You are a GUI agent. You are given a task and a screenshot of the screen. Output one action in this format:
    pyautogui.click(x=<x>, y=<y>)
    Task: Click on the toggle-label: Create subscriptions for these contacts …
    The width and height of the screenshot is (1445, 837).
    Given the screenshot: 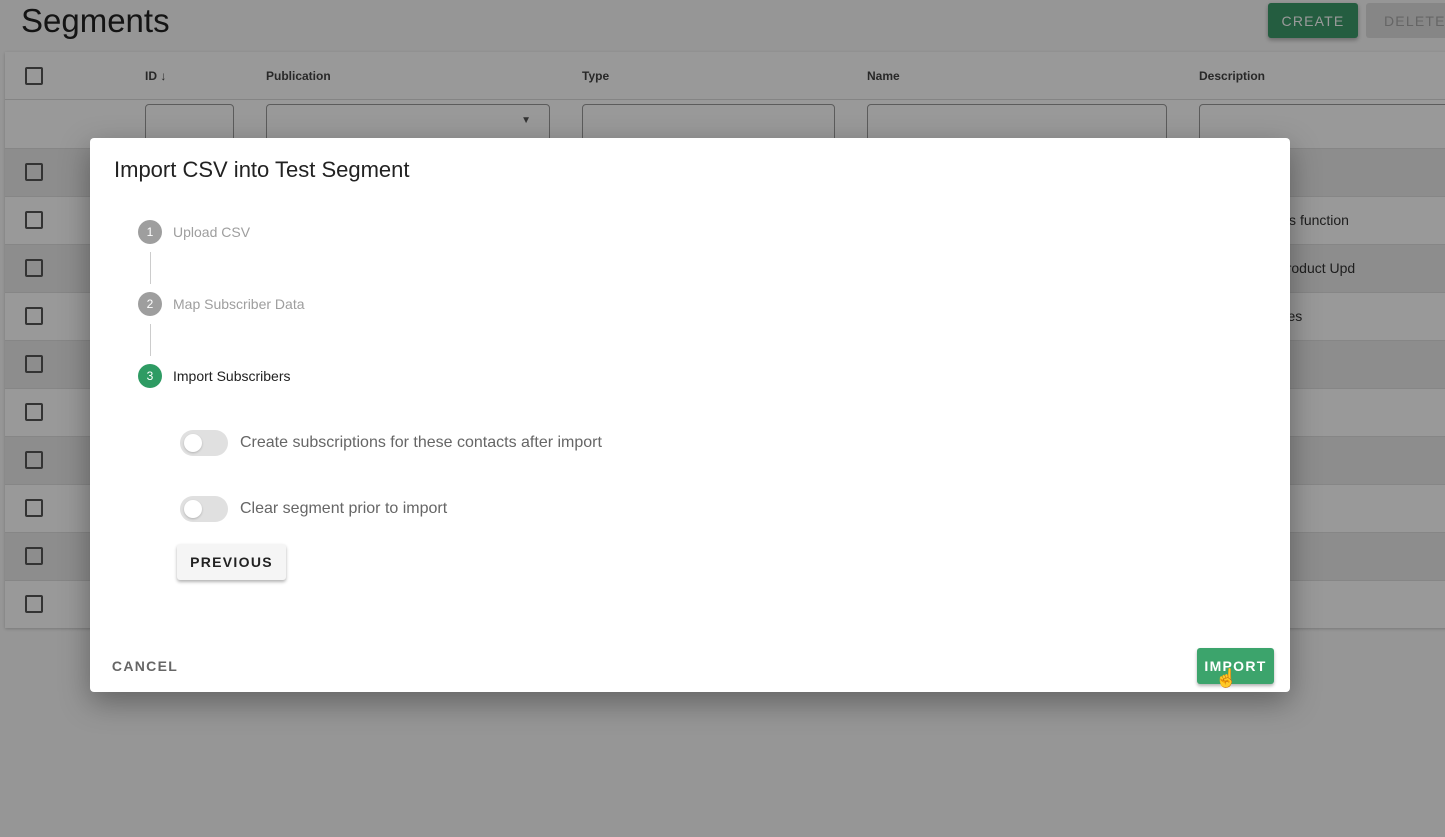 What is the action you would take?
    pyautogui.click(x=421, y=442)
    